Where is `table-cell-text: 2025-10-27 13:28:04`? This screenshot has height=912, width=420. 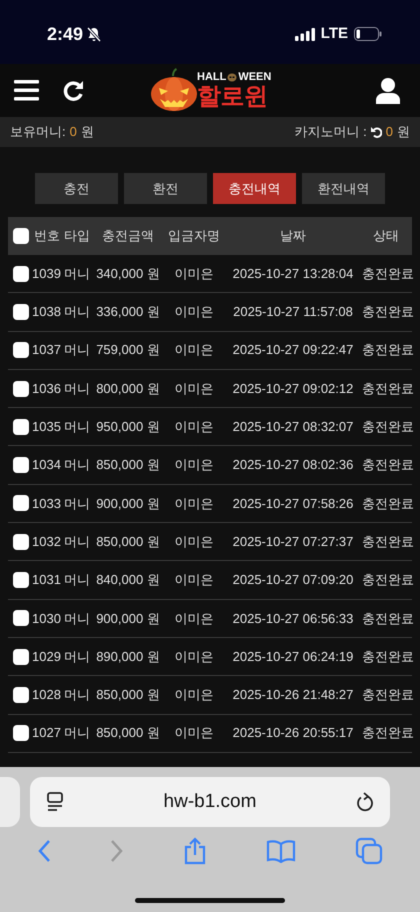 table-cell-text: 2025-10-27 13:28:04 is located at coordinates (293, 273).